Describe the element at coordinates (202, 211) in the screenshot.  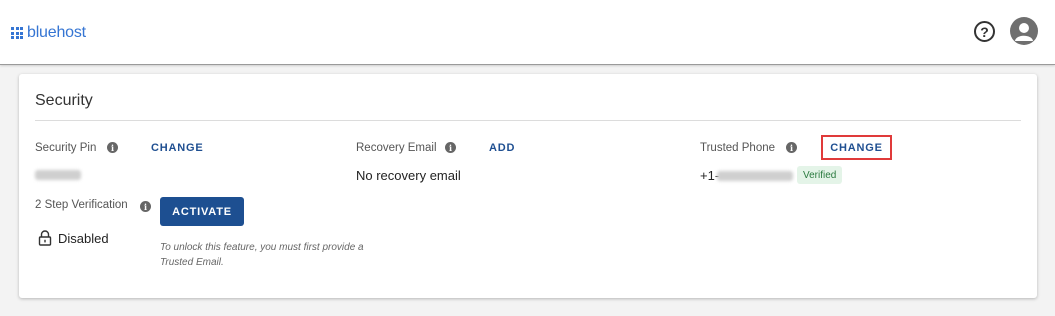
I see `activate-two-step-button: ACTIVATE` at that location.